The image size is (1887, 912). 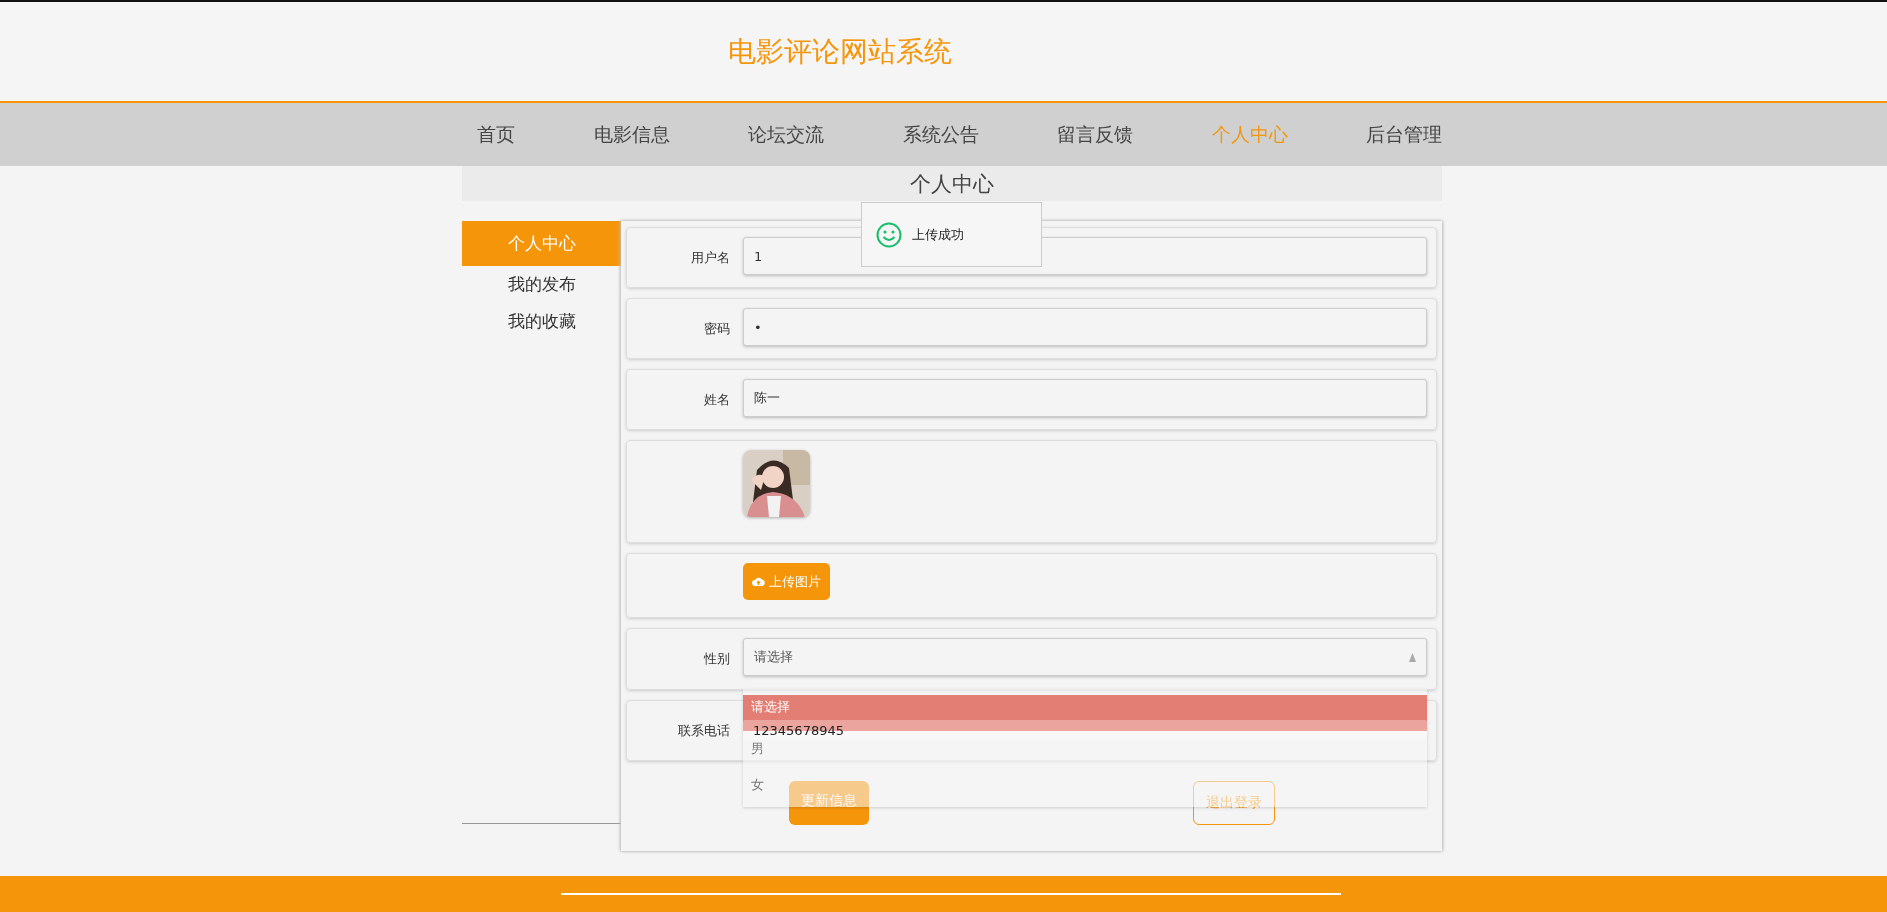 I want to click on nav-item: 电影信息, so click(x=631, y=134).